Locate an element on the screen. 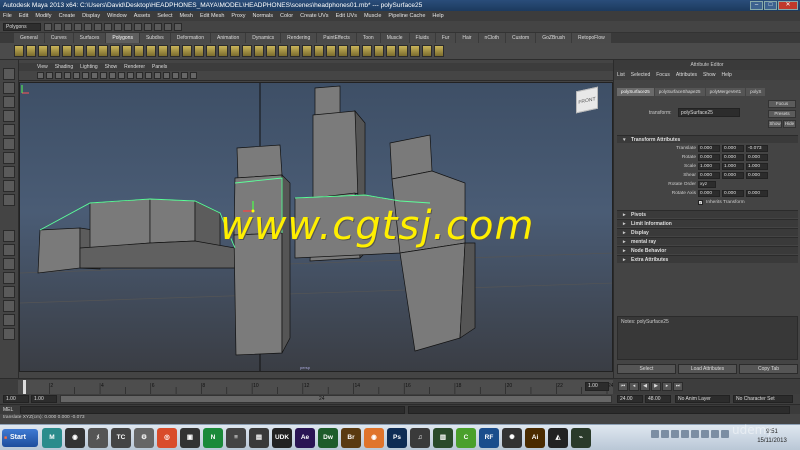  persp-outliner-layout-icon is located at coordinates (9, 264).